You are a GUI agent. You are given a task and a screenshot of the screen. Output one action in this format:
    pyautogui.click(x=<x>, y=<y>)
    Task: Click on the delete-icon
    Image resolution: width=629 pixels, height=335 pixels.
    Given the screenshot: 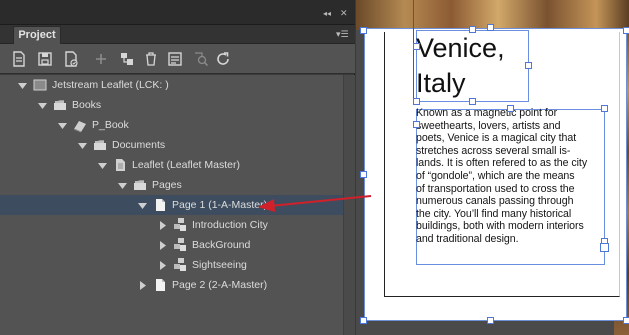 What is the action you would take?
    pyautogui.click(x=151, y=59)
    